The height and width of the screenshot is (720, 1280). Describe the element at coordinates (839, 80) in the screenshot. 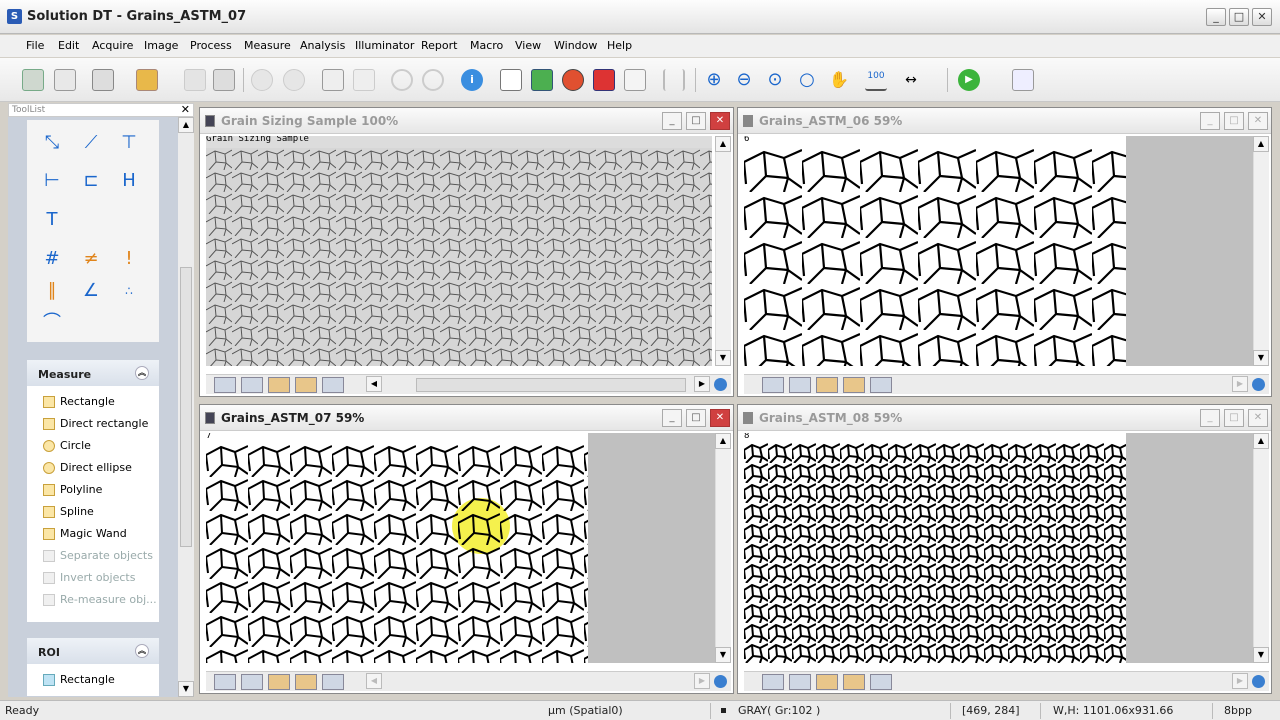

I see `hand-icon: ✋` at that location.